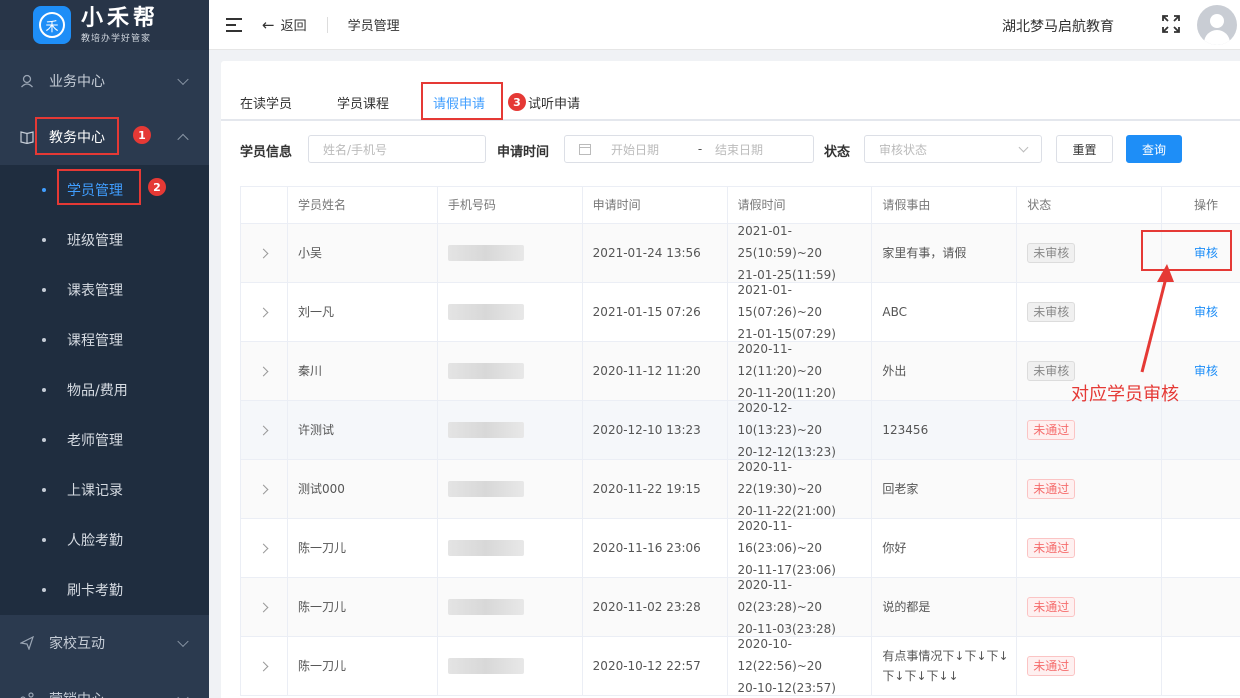  Describe the element at coordinates (52, 25) in the screenshot. I see `logo-icon: 禾` at that location.